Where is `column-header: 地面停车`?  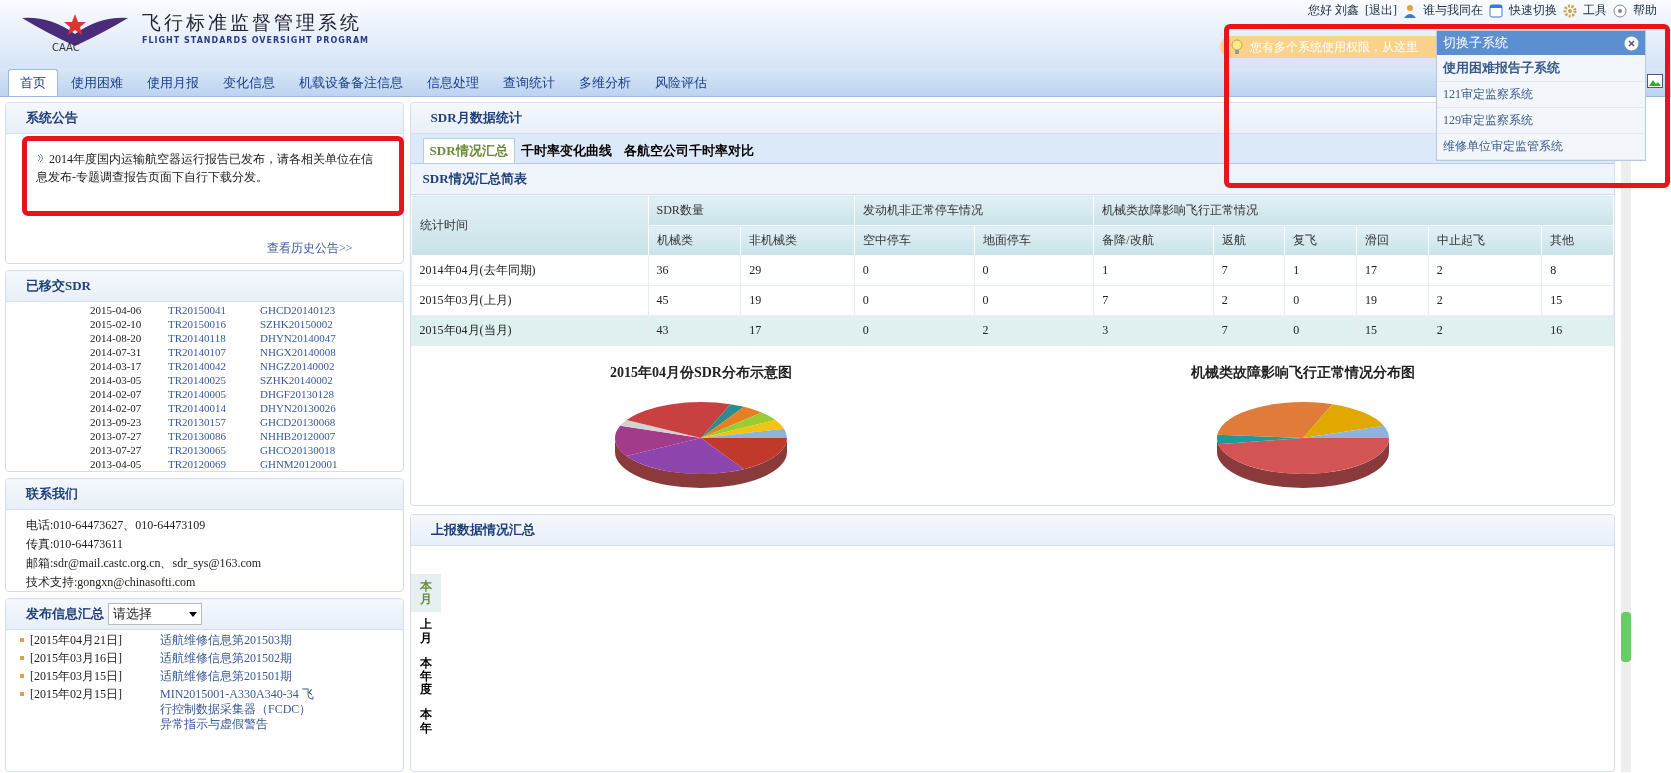 column-header: 地面停车 is located at coordinates (1034, 240).